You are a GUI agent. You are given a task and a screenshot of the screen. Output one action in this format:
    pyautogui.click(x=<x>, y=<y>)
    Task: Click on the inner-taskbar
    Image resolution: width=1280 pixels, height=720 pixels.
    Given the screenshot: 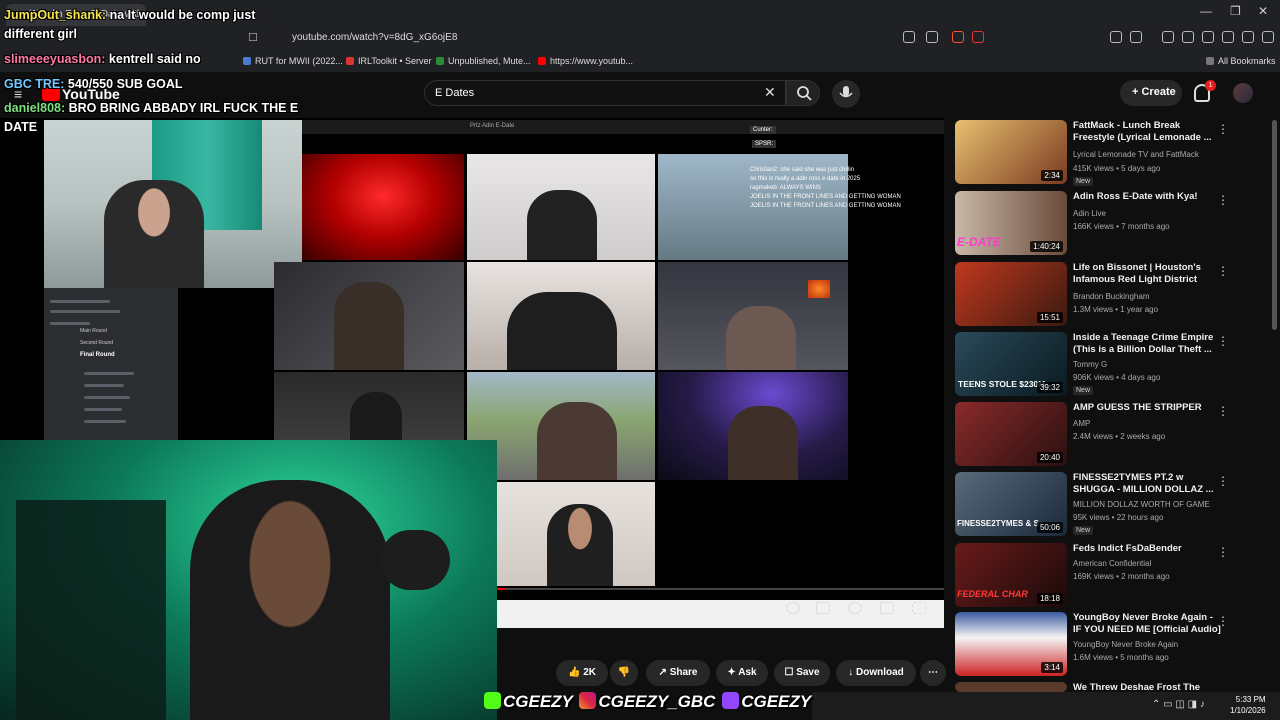 What is the action you would take?
    pyautogui.click(x=720, y=614)
    